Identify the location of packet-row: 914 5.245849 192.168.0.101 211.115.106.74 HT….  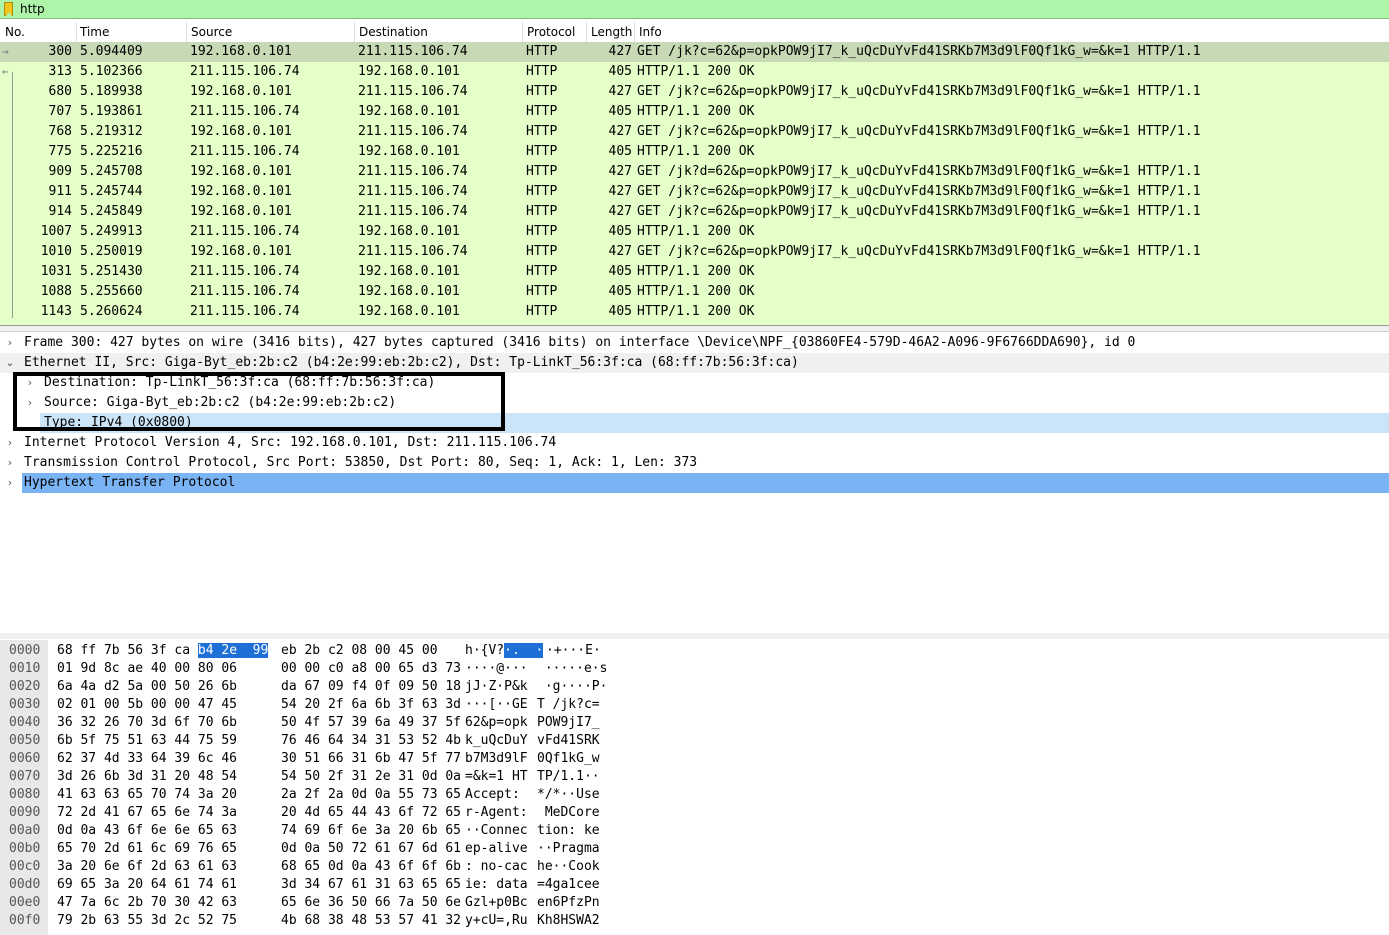
(694, 212).